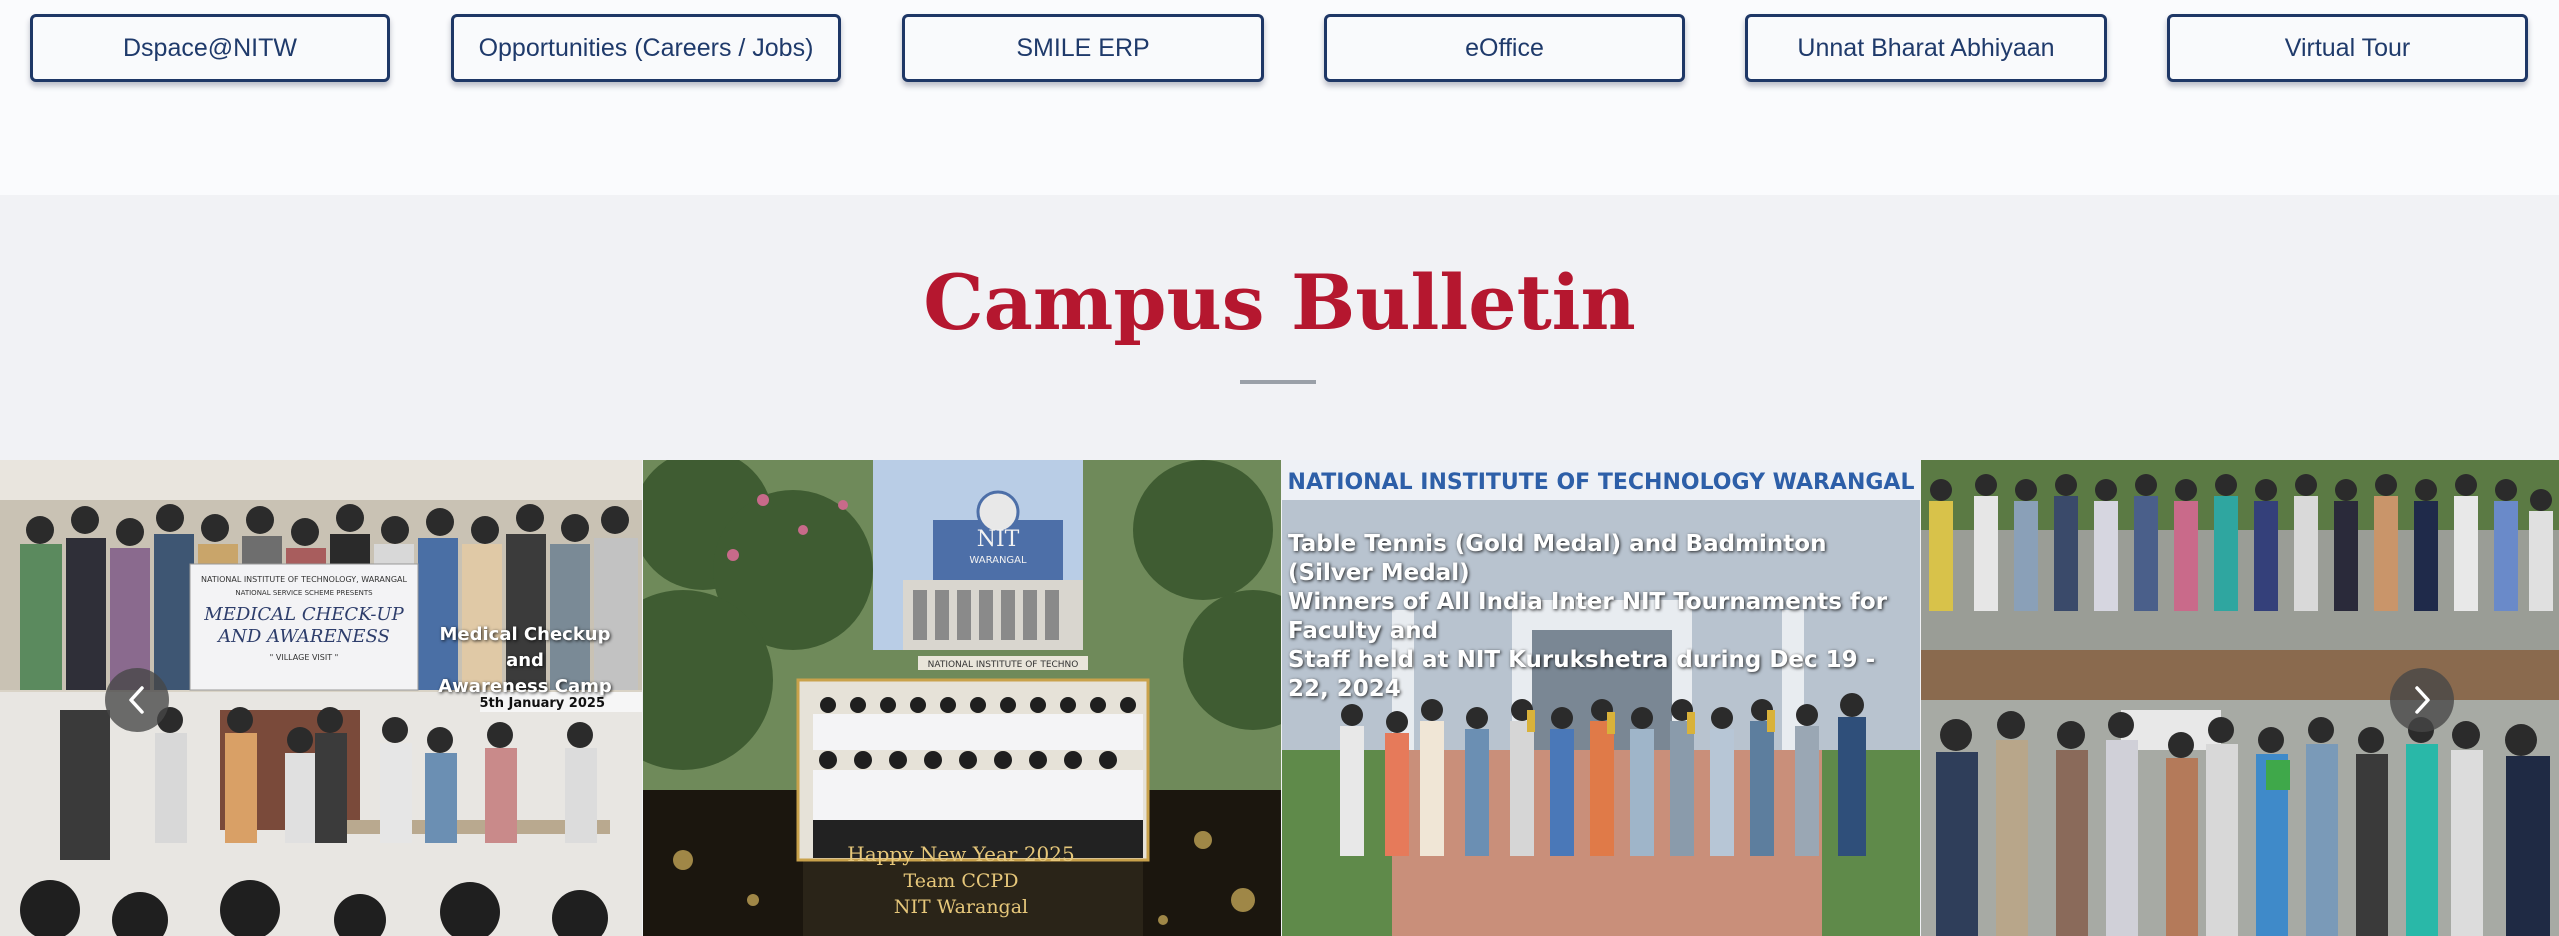 The height and width of the screenshot is (936, 2559). Describe the element at coordinates (1926, 48) in the screenshot. I see `unnat-bharat-button: Unnat Bharat Abhiyaan` at that location.